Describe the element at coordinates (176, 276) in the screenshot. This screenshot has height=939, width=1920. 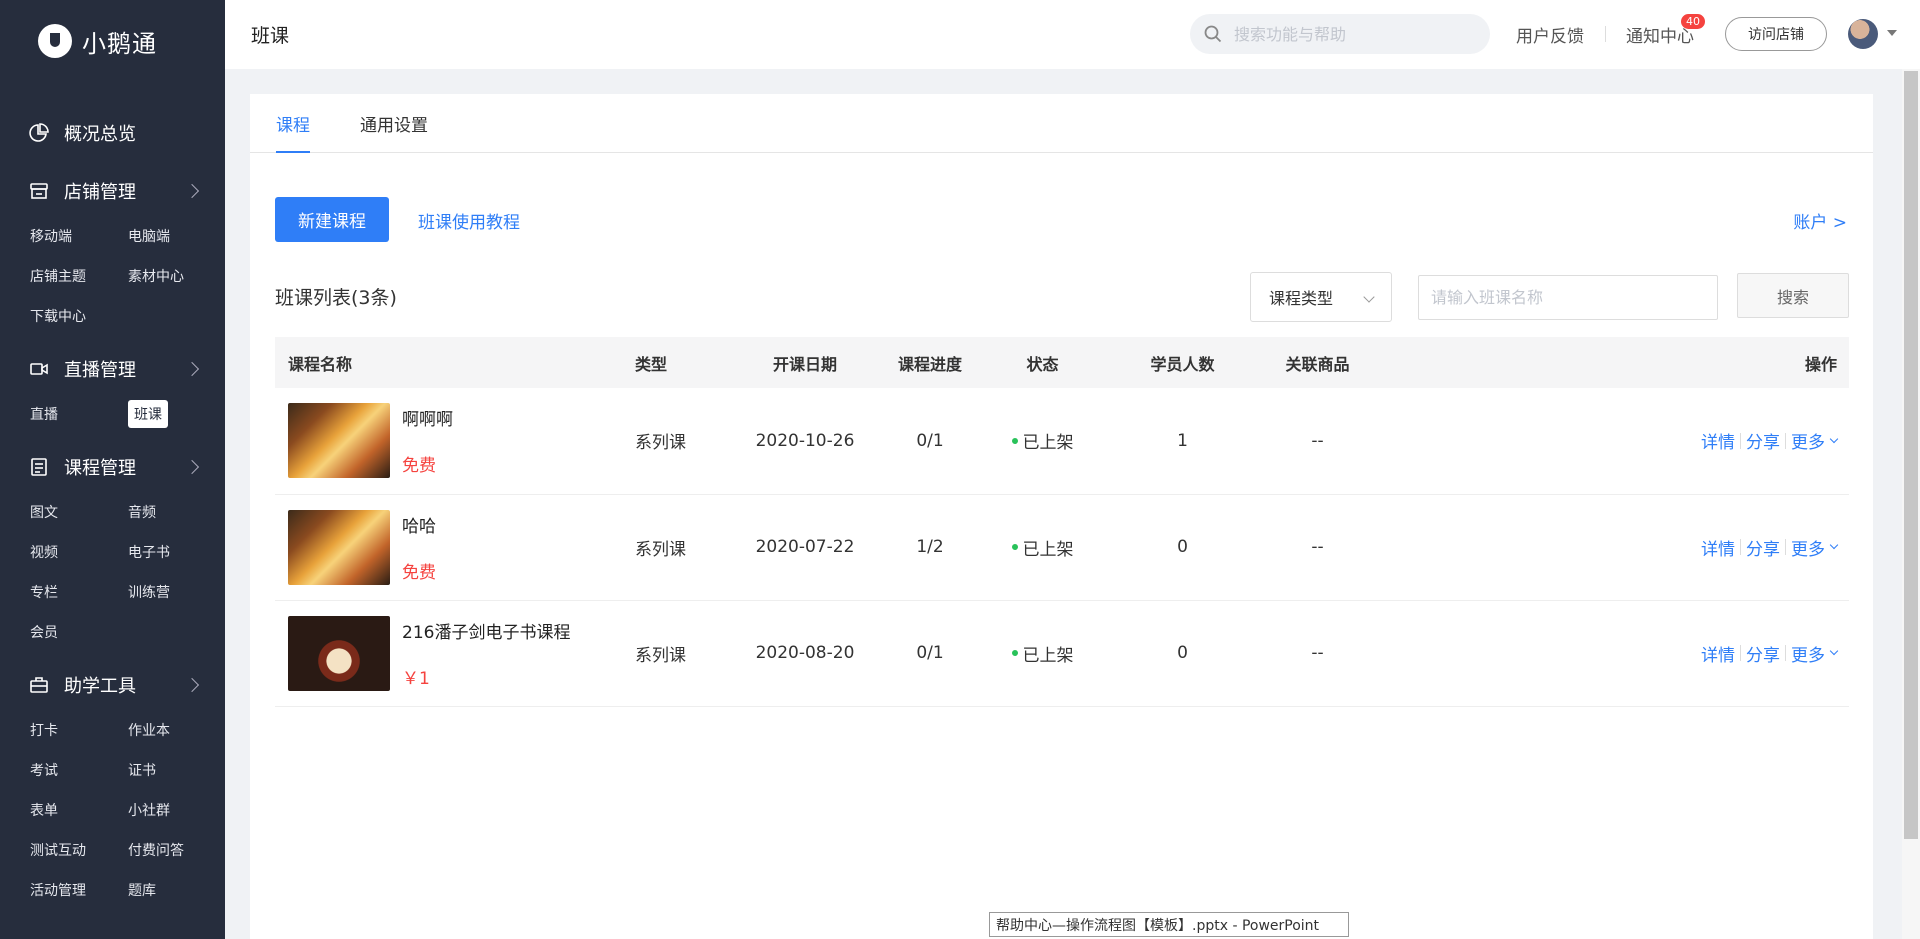
I see `sidebar-item: 素材中心` at that location.